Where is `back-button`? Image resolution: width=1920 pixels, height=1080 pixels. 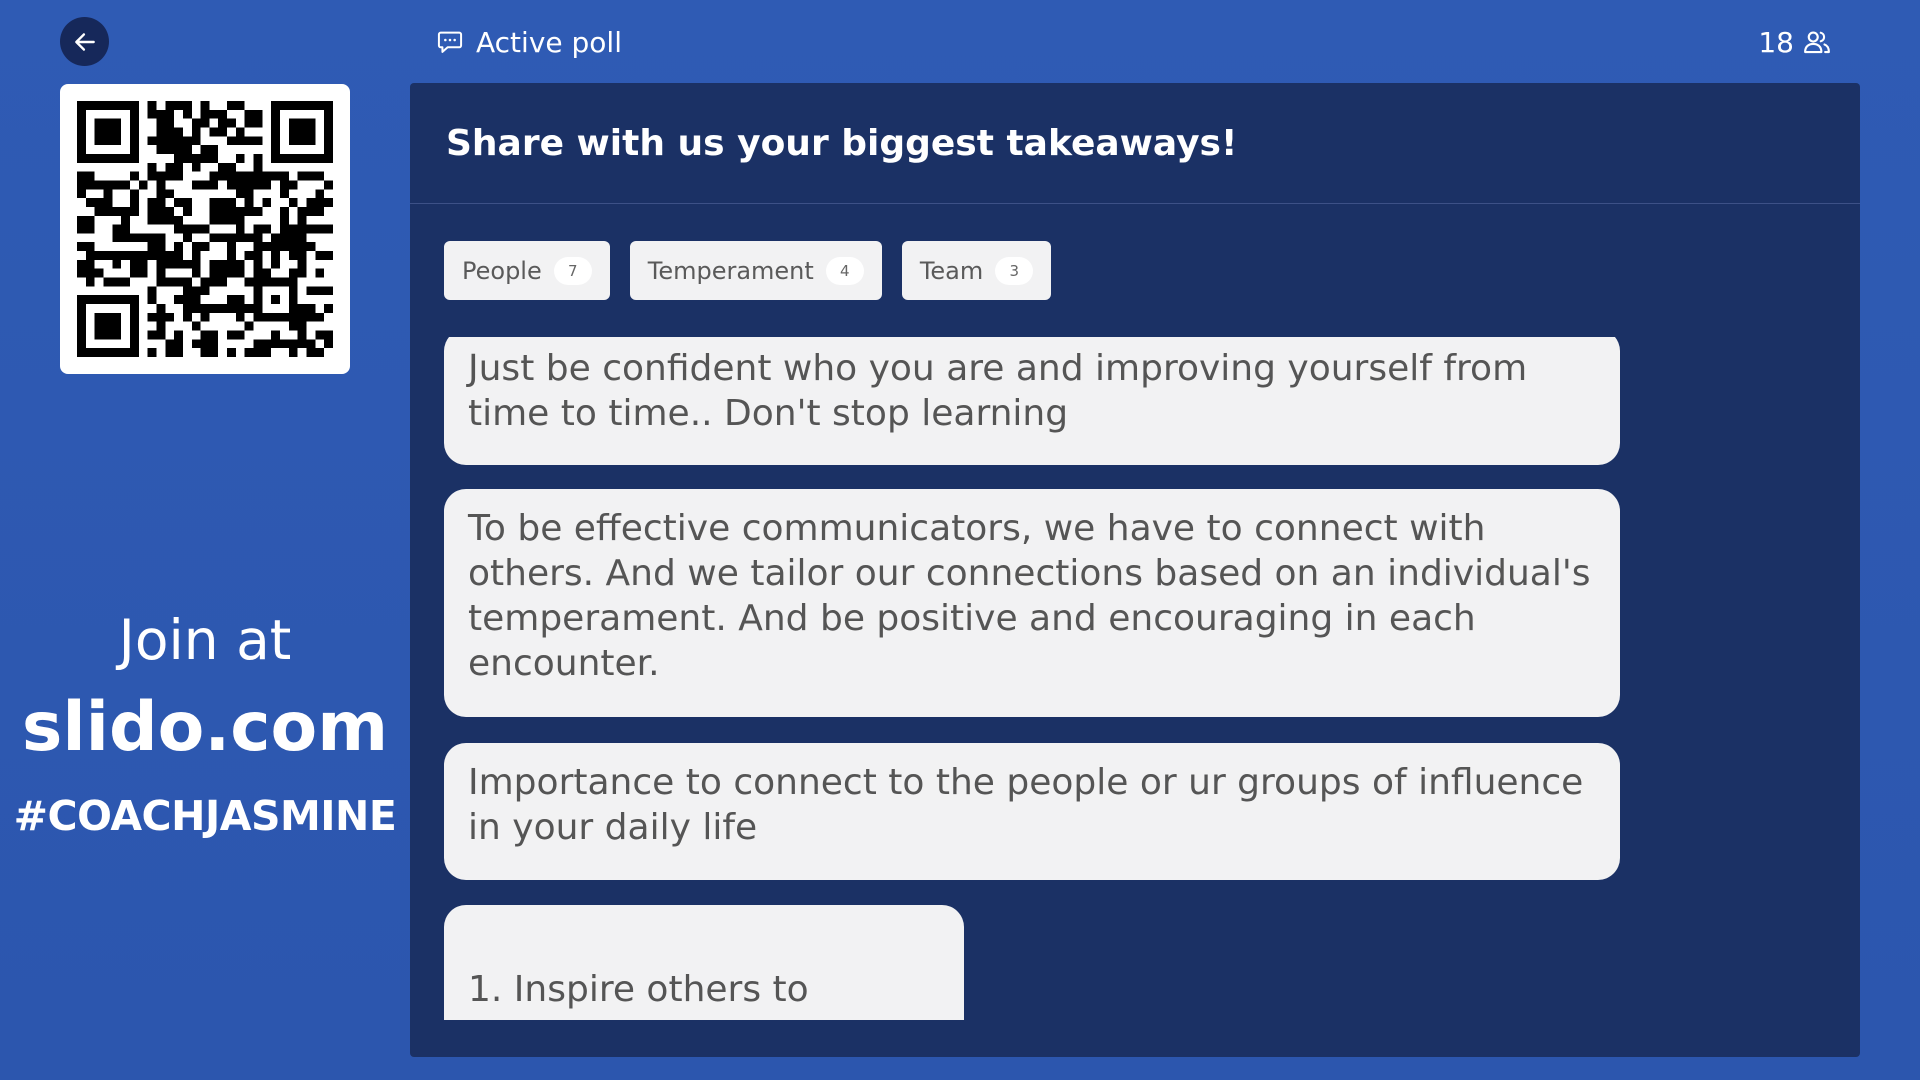 back-button is located at coordinates (84, 41).